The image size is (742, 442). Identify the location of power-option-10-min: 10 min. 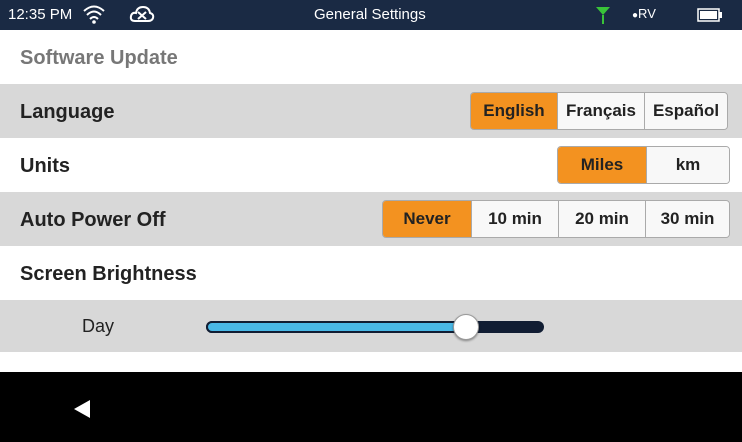
(514, 219).